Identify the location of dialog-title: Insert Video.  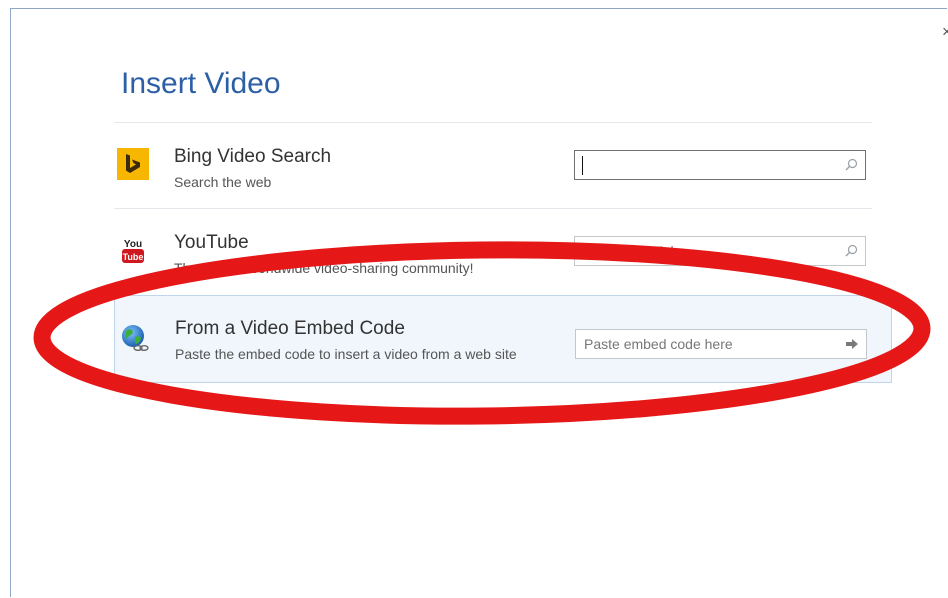
(201, 83).